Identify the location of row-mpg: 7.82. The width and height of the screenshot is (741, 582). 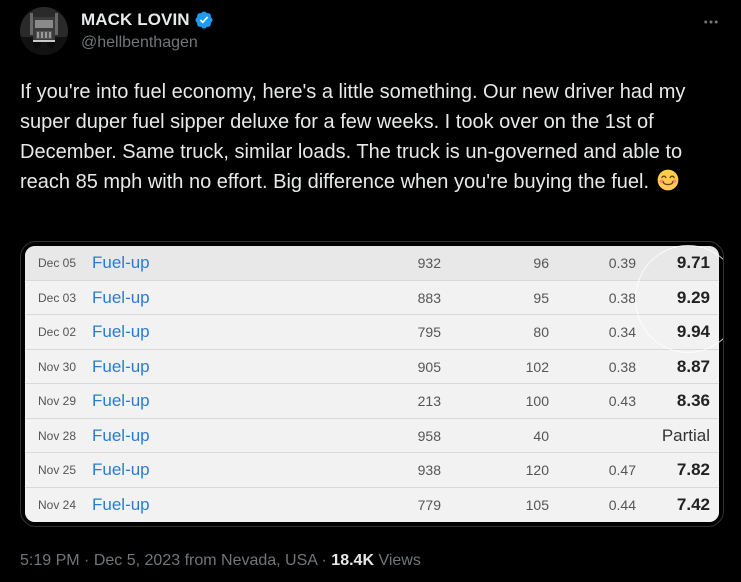
(693, 469).